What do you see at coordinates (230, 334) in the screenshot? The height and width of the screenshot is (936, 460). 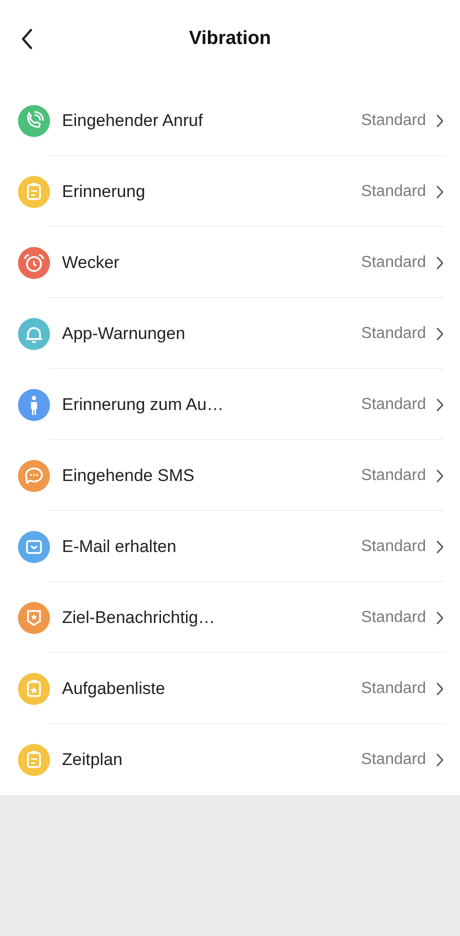 I see `setting-row: App-Warnungen Standard` at bounding box center [230, 334].